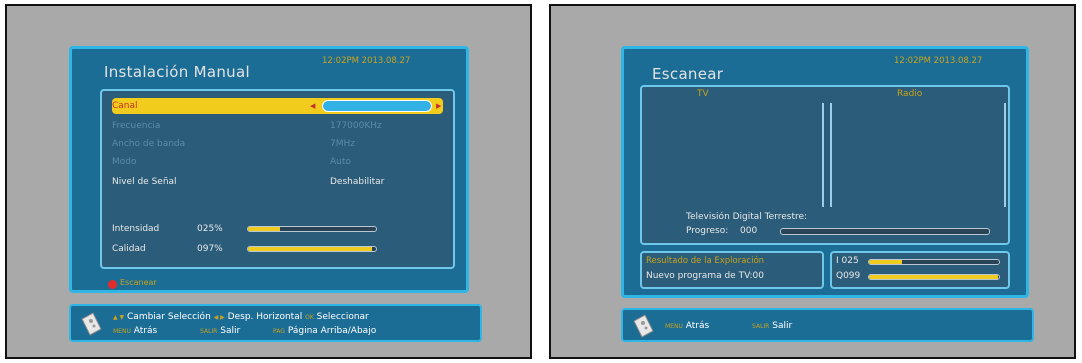 The height and width of the screenshot is (363, 1082). I want to click on channel-row: Canal ◀ ▶, so click(277, 106).